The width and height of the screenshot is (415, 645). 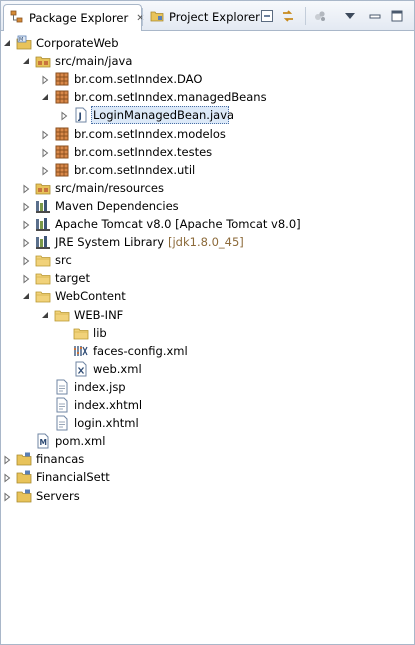 What do you see at coordinates (73, 477) in the screenshot?
I see `tree-item-label: FinancialSett` at bounding box center [73, 477].